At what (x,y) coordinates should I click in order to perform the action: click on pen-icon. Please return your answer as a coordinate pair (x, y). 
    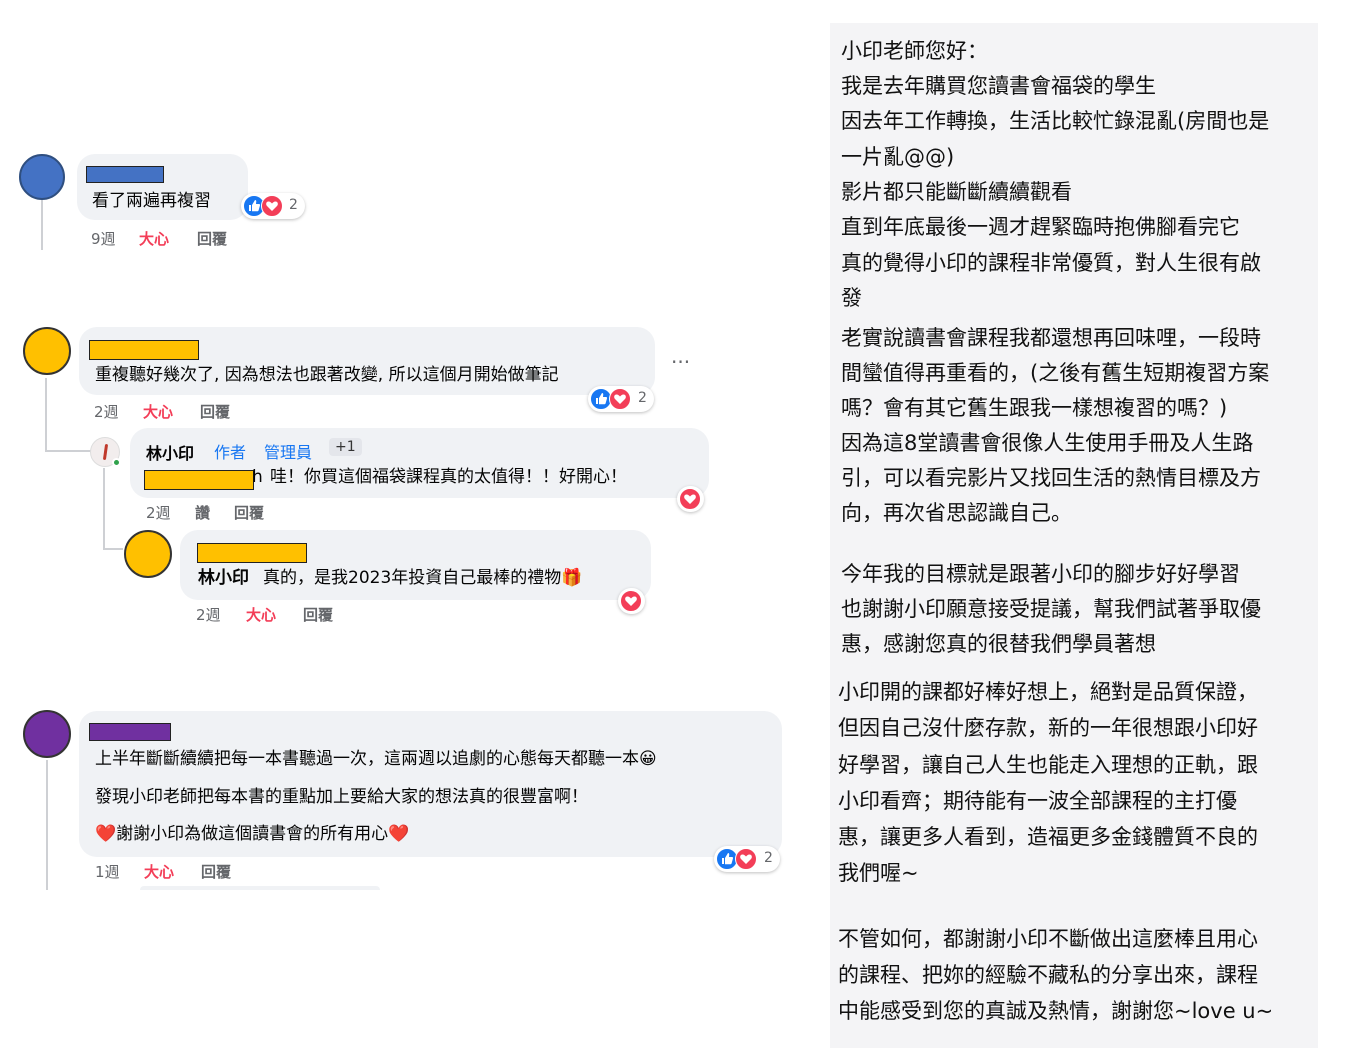
    Looking at the image, I should click on (105, 452).